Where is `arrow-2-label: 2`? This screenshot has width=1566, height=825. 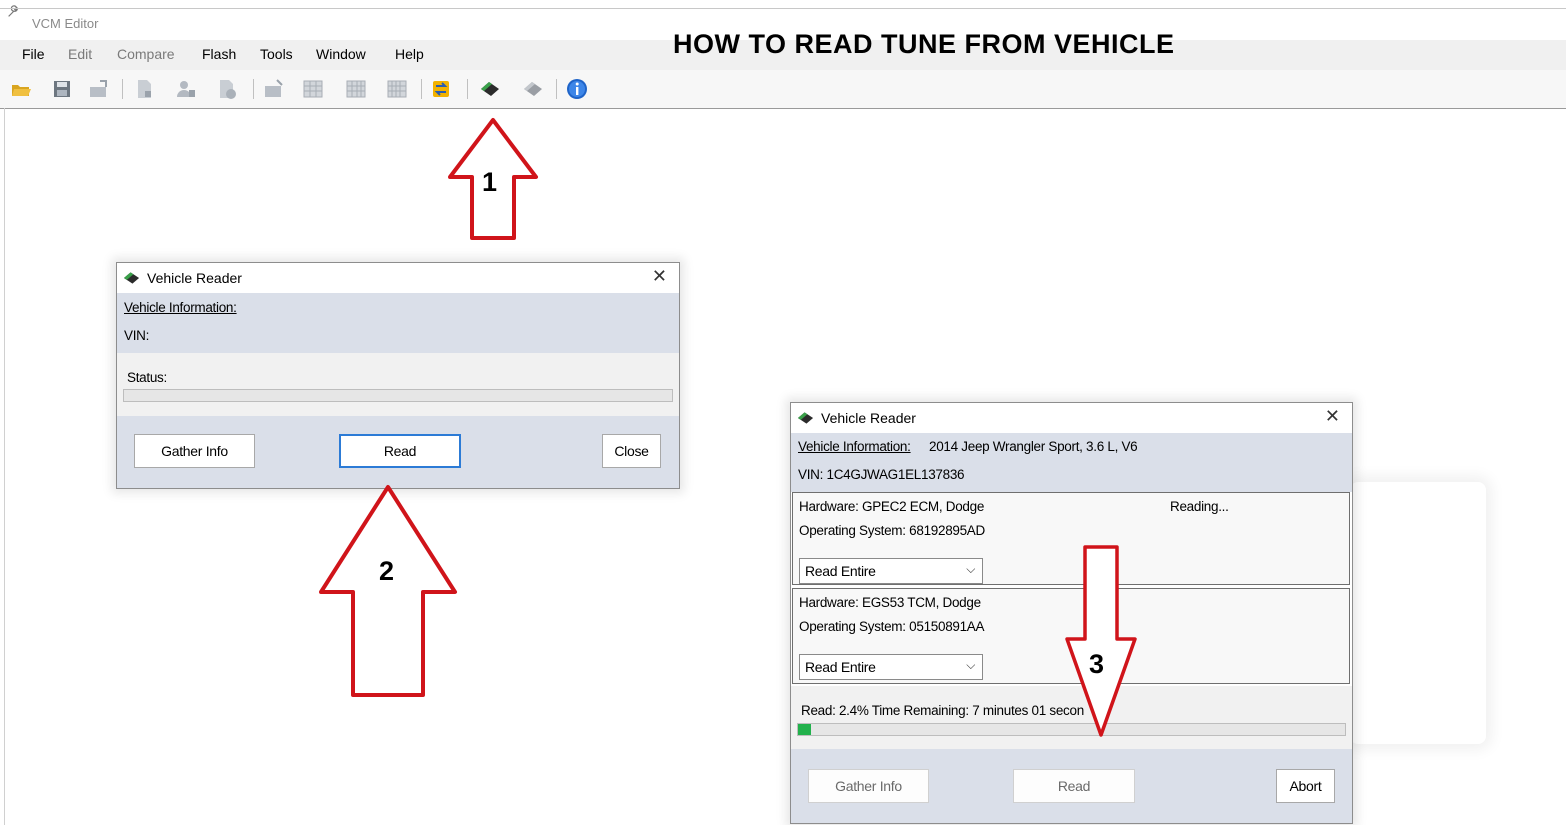 arrow-2-label: 2 is located at coordinates (387, 571).